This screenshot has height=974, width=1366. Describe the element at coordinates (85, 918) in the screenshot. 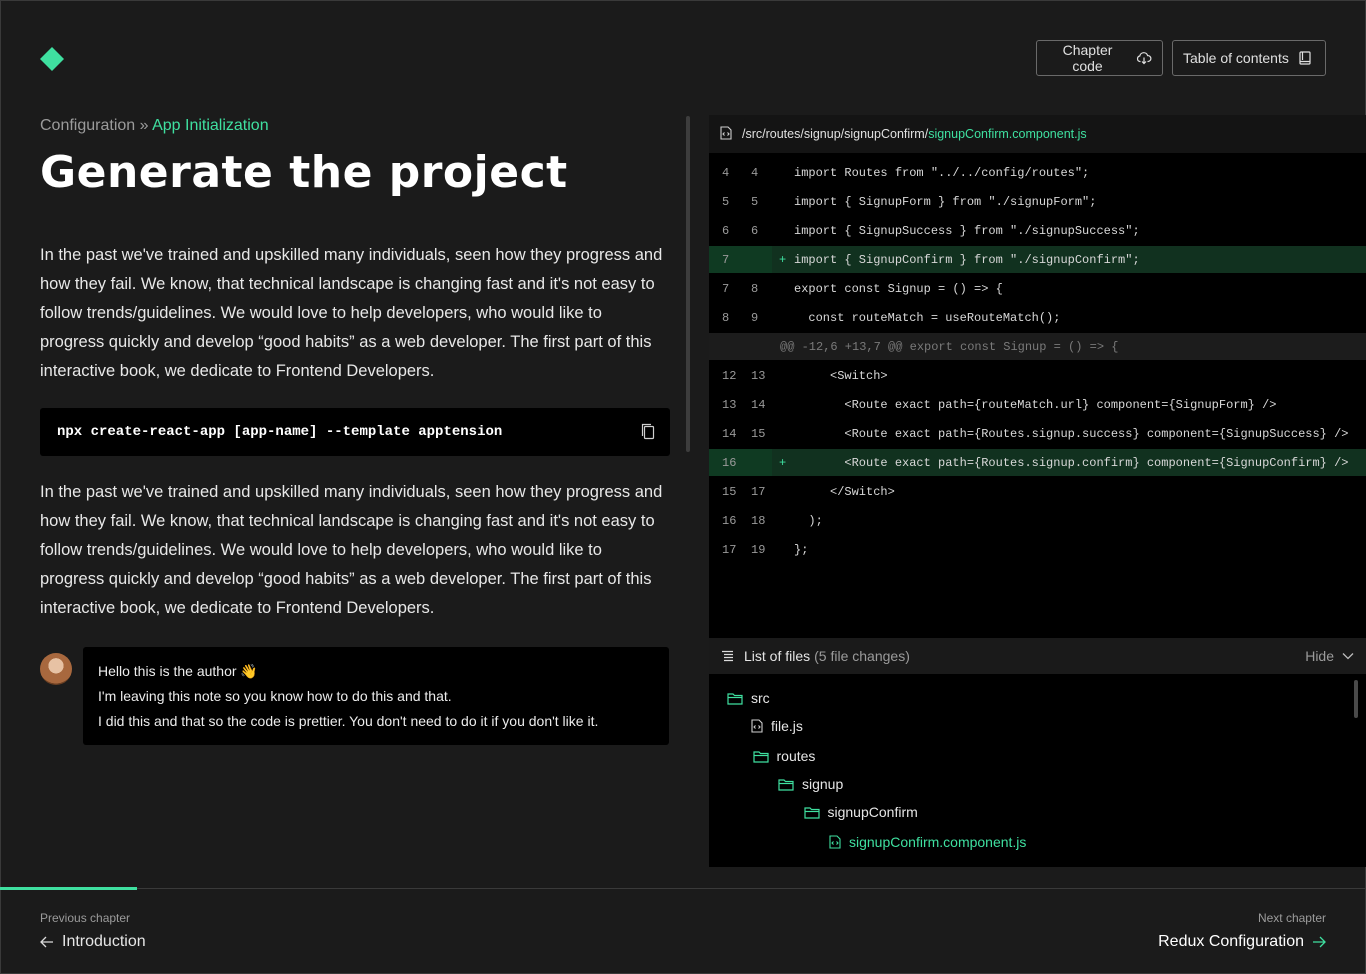

I see `previous-chapter-caption: Previous chapter` at that location.